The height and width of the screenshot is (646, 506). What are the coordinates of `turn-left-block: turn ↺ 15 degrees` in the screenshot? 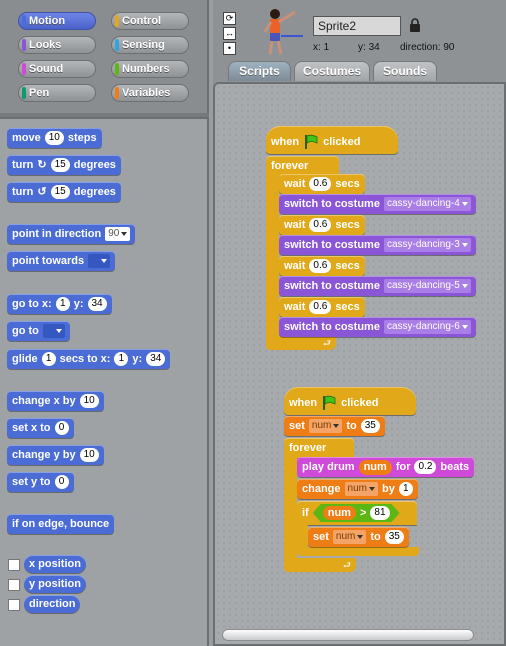 It's located at (64, 192).